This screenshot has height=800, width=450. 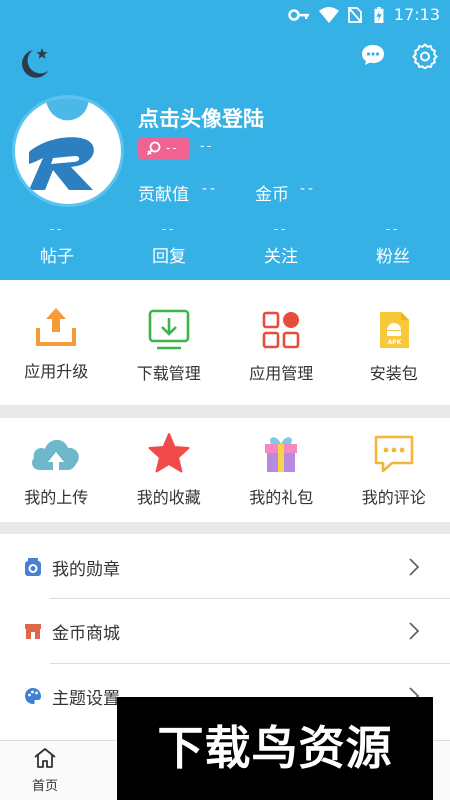 I want to click on coins-value: --, so click(x=308, y=189).